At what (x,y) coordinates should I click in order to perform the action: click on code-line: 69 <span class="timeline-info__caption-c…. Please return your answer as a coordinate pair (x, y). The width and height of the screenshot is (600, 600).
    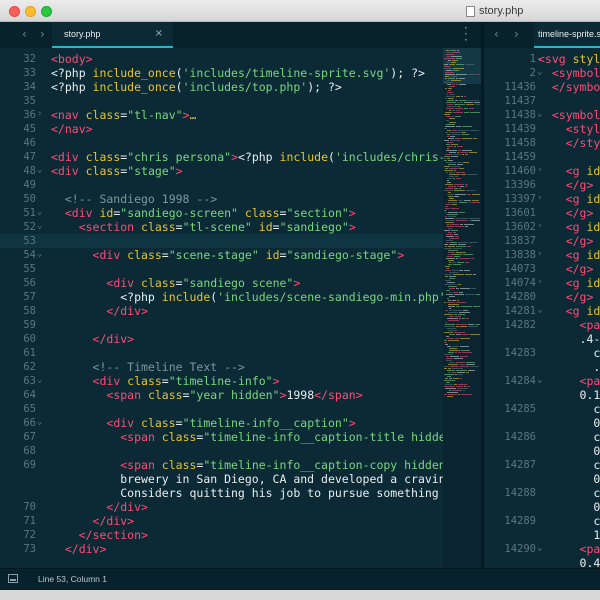
    Looking at the image, I should click on (221, 465).